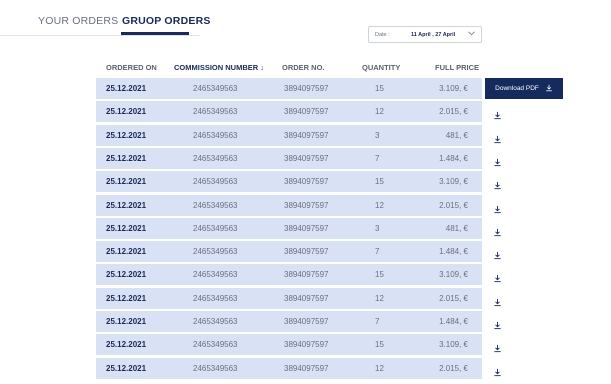 Image resolution: width=611 pixels, height=384 pixels. I want to click on download-pdf-label: Download PDF, so click(517, 88).